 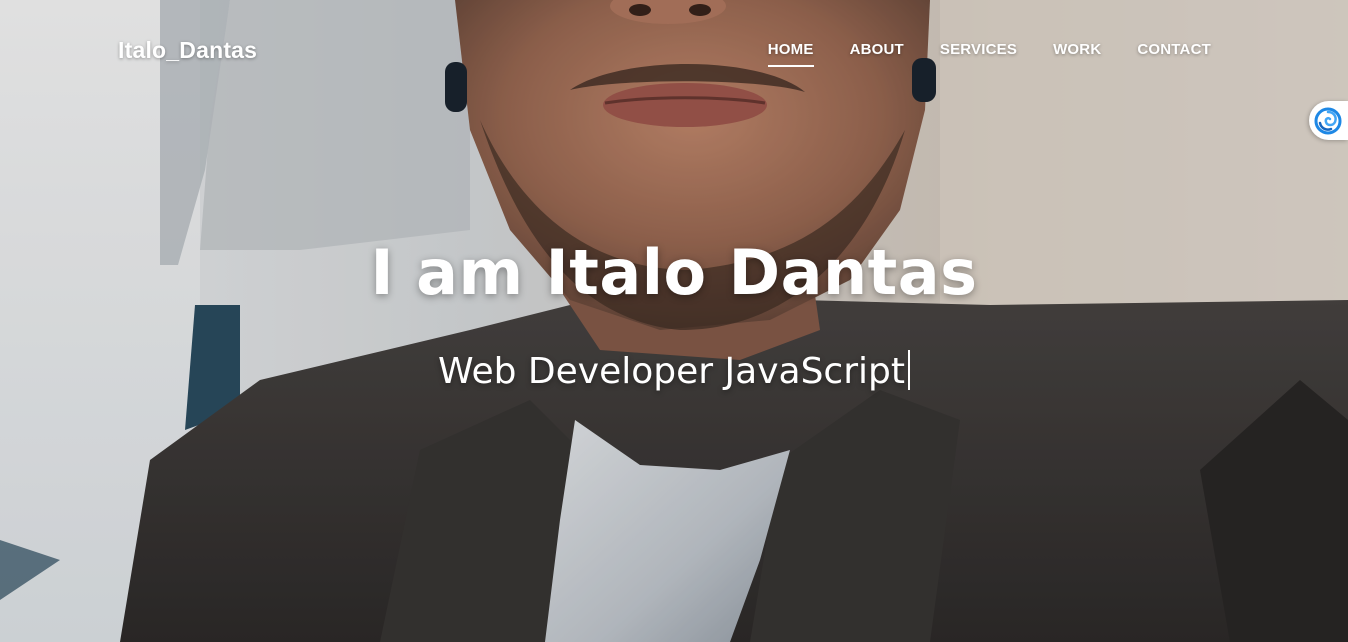 I want to click on swirl-logo-icon, so click(x=1328, y=121).